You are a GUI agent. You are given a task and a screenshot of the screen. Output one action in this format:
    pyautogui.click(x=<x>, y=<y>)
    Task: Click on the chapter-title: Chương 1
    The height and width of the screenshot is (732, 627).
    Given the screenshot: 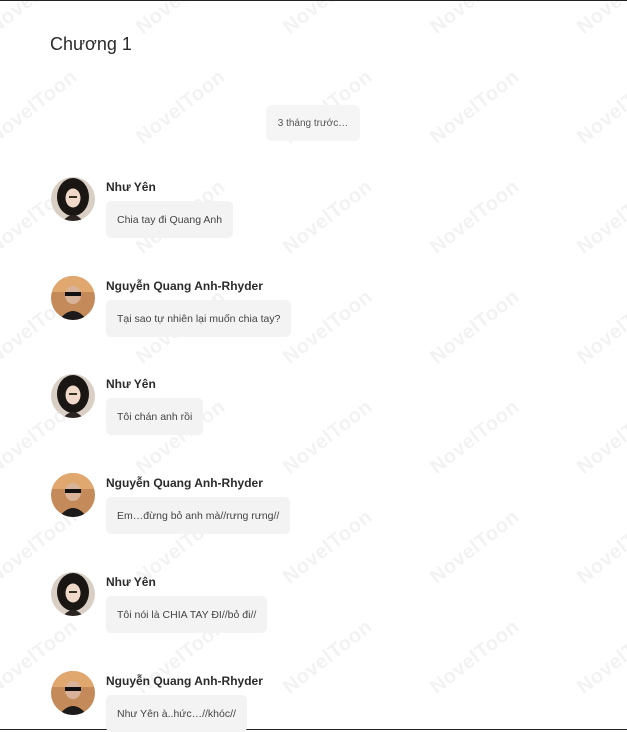 What is the action you would take?
    pyautogui.click(x=91, y=44)
    